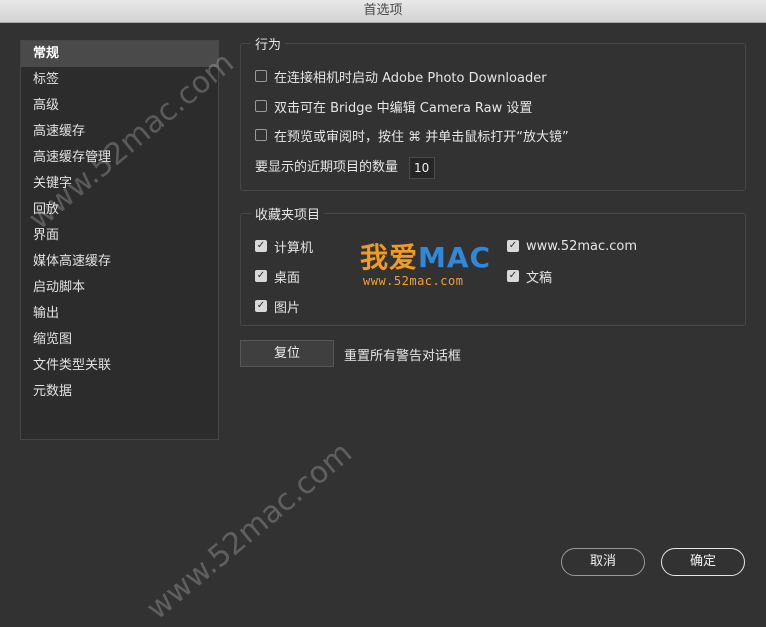 This screenshot has width=766, height=627. I want to click on site-logo: 我爱MAC, so click(425, 258).